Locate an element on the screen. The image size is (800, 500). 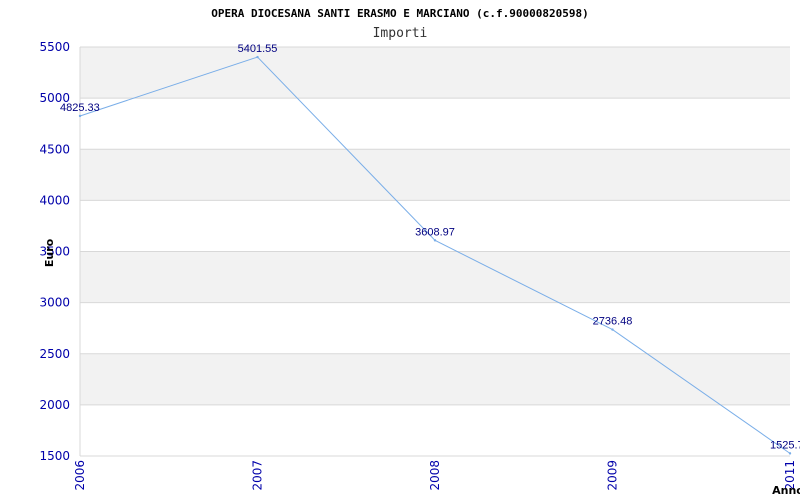
x-tick-label: 2009 is located at coordinates (613, 475).